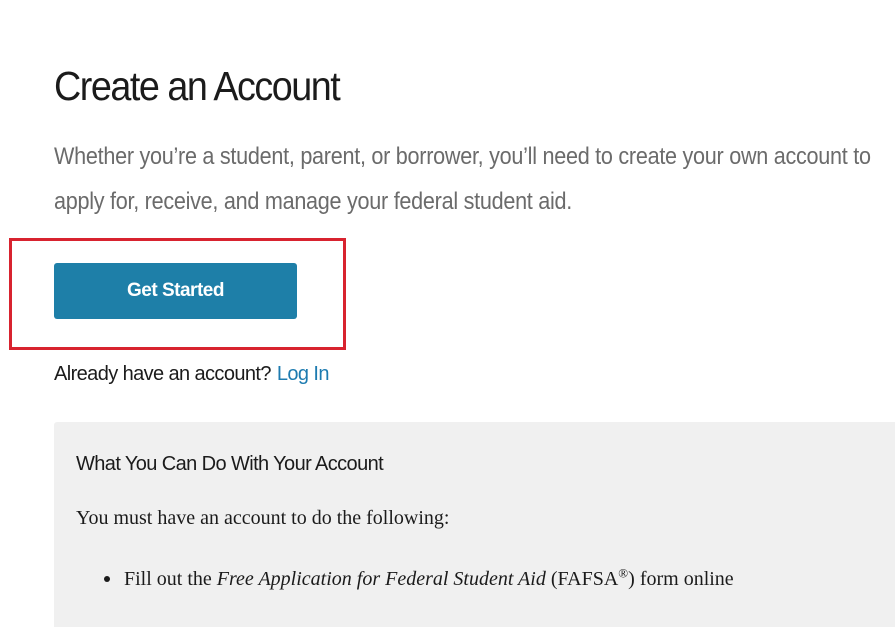  I want to click on already-have-account-text: Already have an account?, so click(162, 374).